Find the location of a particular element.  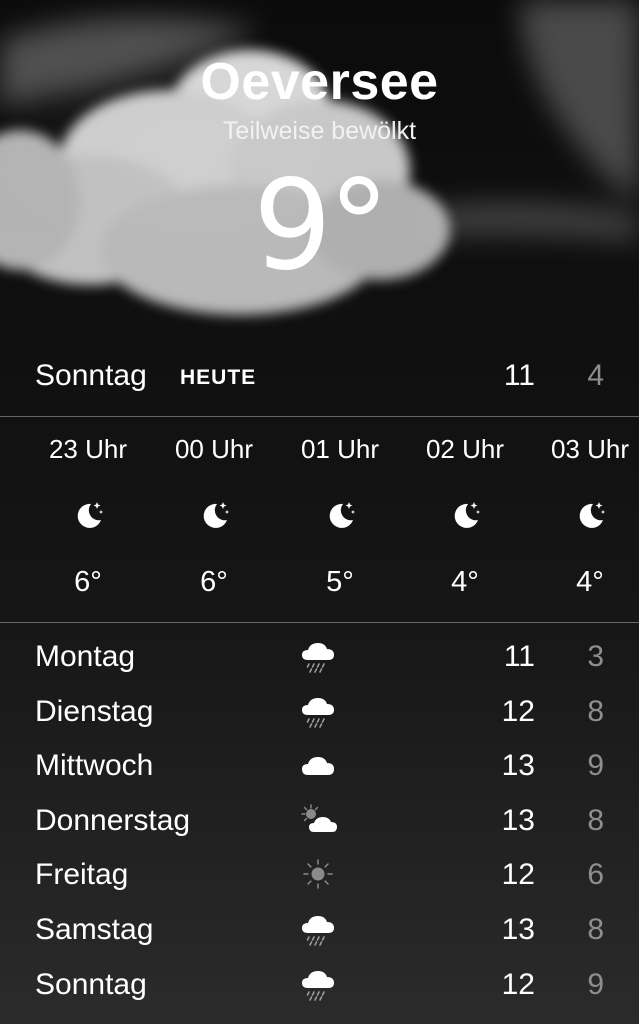

cloud-icon is located at coordinates (318, 766).